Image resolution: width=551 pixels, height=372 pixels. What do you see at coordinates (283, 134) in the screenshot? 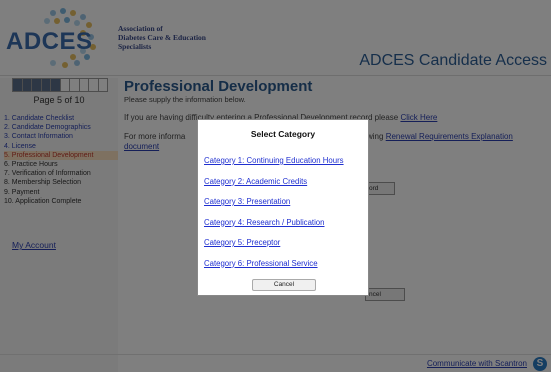
I see `dialog-title: Select Category` at bounding box center [283, 134].